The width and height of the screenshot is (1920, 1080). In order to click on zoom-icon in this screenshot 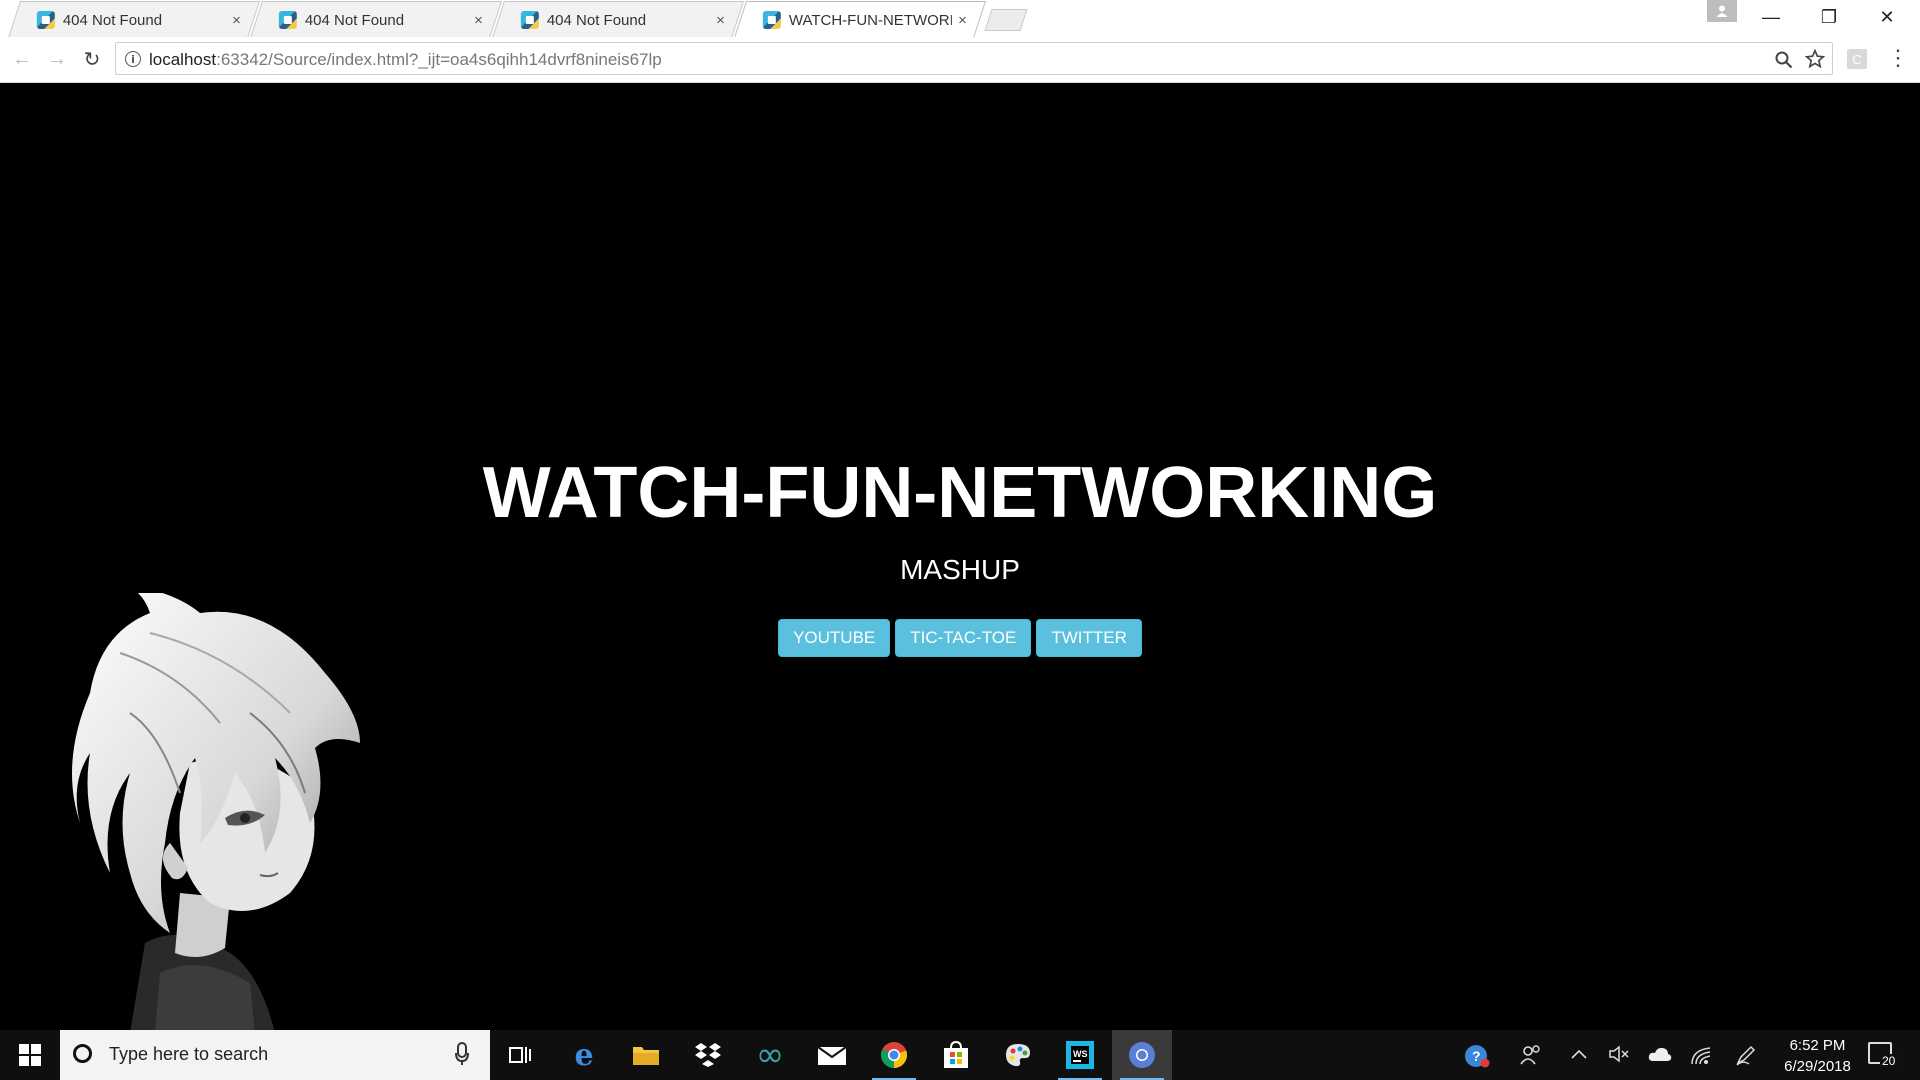, I will do `click(1784, 60)`.